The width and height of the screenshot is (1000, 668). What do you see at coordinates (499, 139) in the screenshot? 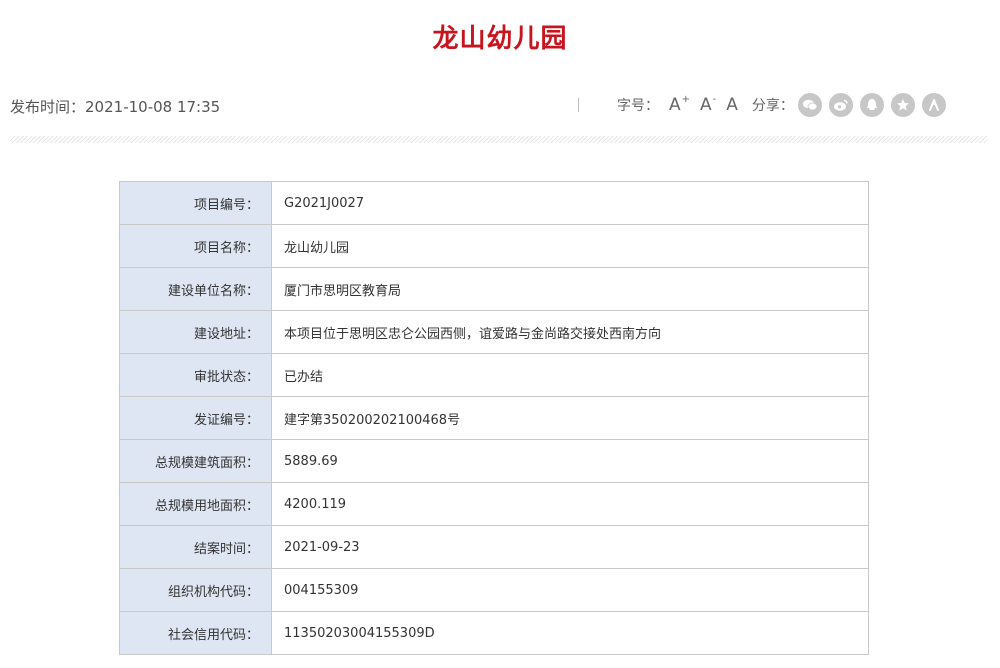
I see `header-divider-stripe` at bounding box center [499, 139].